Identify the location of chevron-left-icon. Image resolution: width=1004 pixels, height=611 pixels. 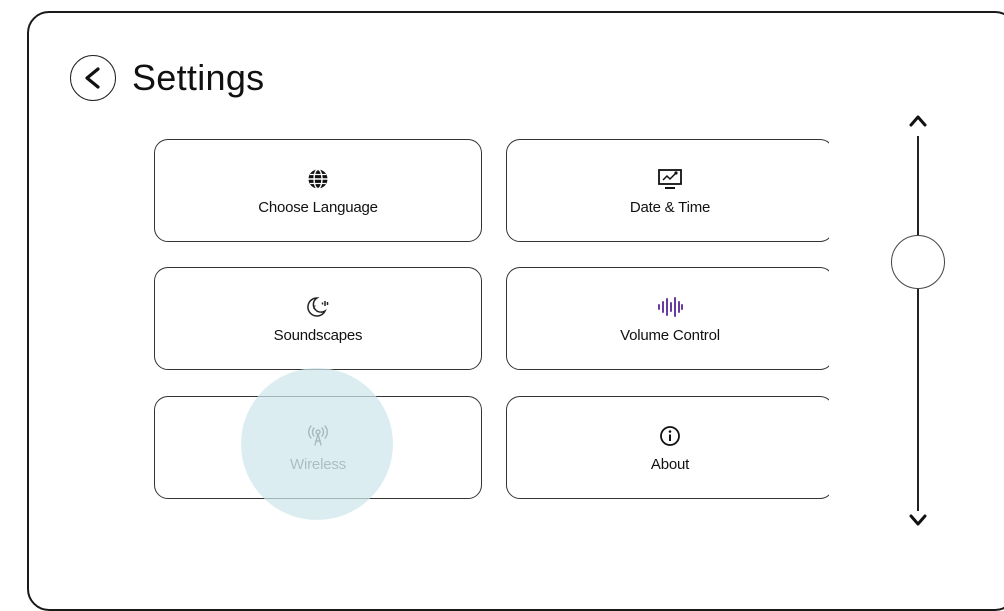
(92, 78).